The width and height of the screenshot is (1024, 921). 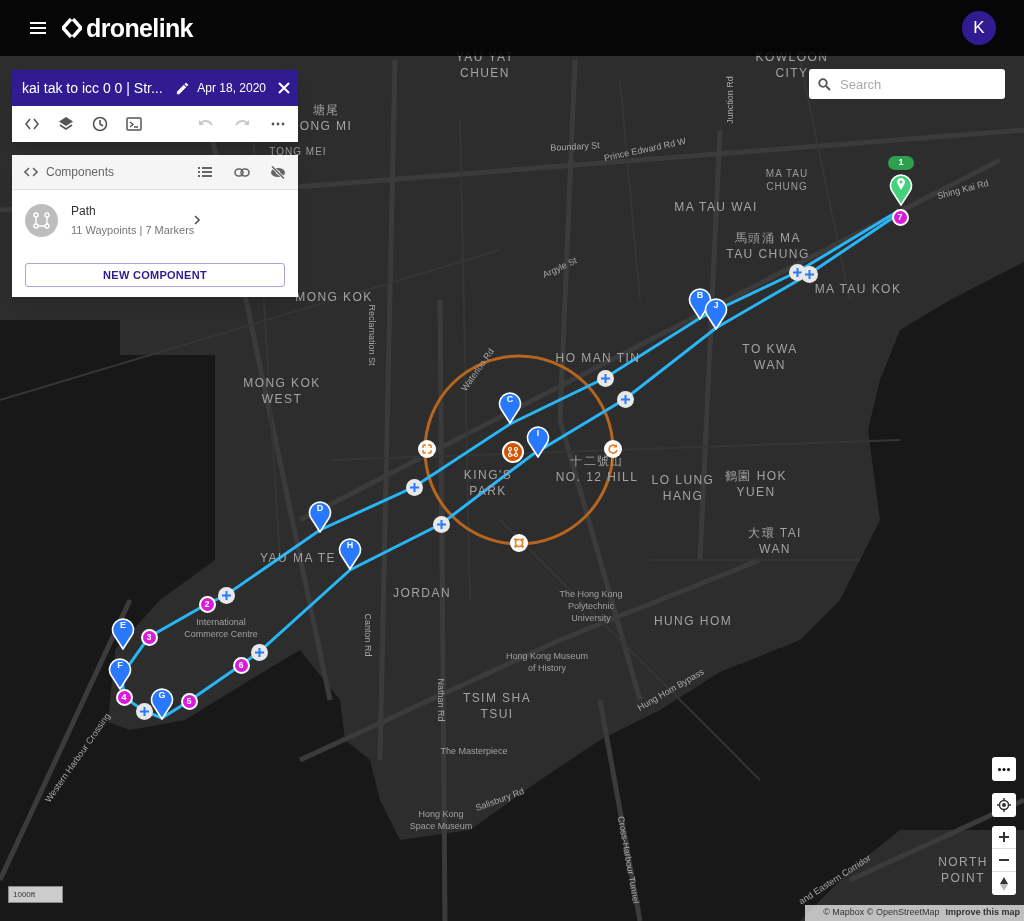 What do you see at coordinates (80, 172) in the screenshot?
I see `components-title: Components` at bounding box center [80, 172].